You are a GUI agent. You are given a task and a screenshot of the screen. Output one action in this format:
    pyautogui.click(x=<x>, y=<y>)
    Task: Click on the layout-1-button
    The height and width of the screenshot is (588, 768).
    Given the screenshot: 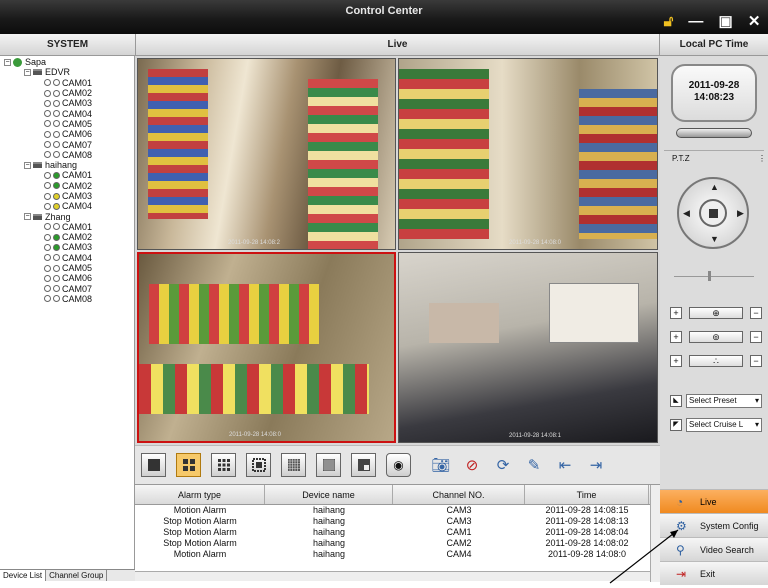 What is the action you would take?
    pyautogui.click(x=153, y=465)
    